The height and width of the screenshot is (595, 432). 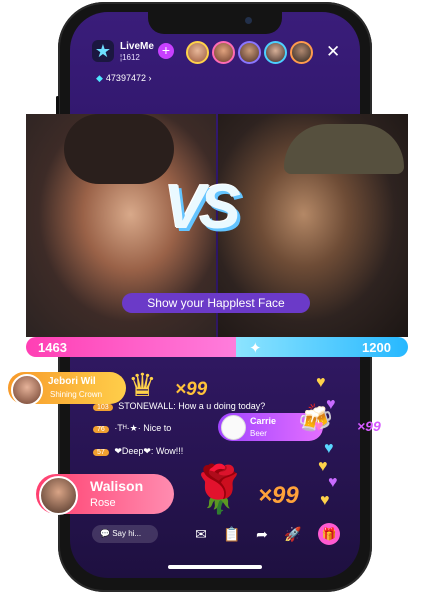 I want to click on camera-icon, so click(x=248, y=20).